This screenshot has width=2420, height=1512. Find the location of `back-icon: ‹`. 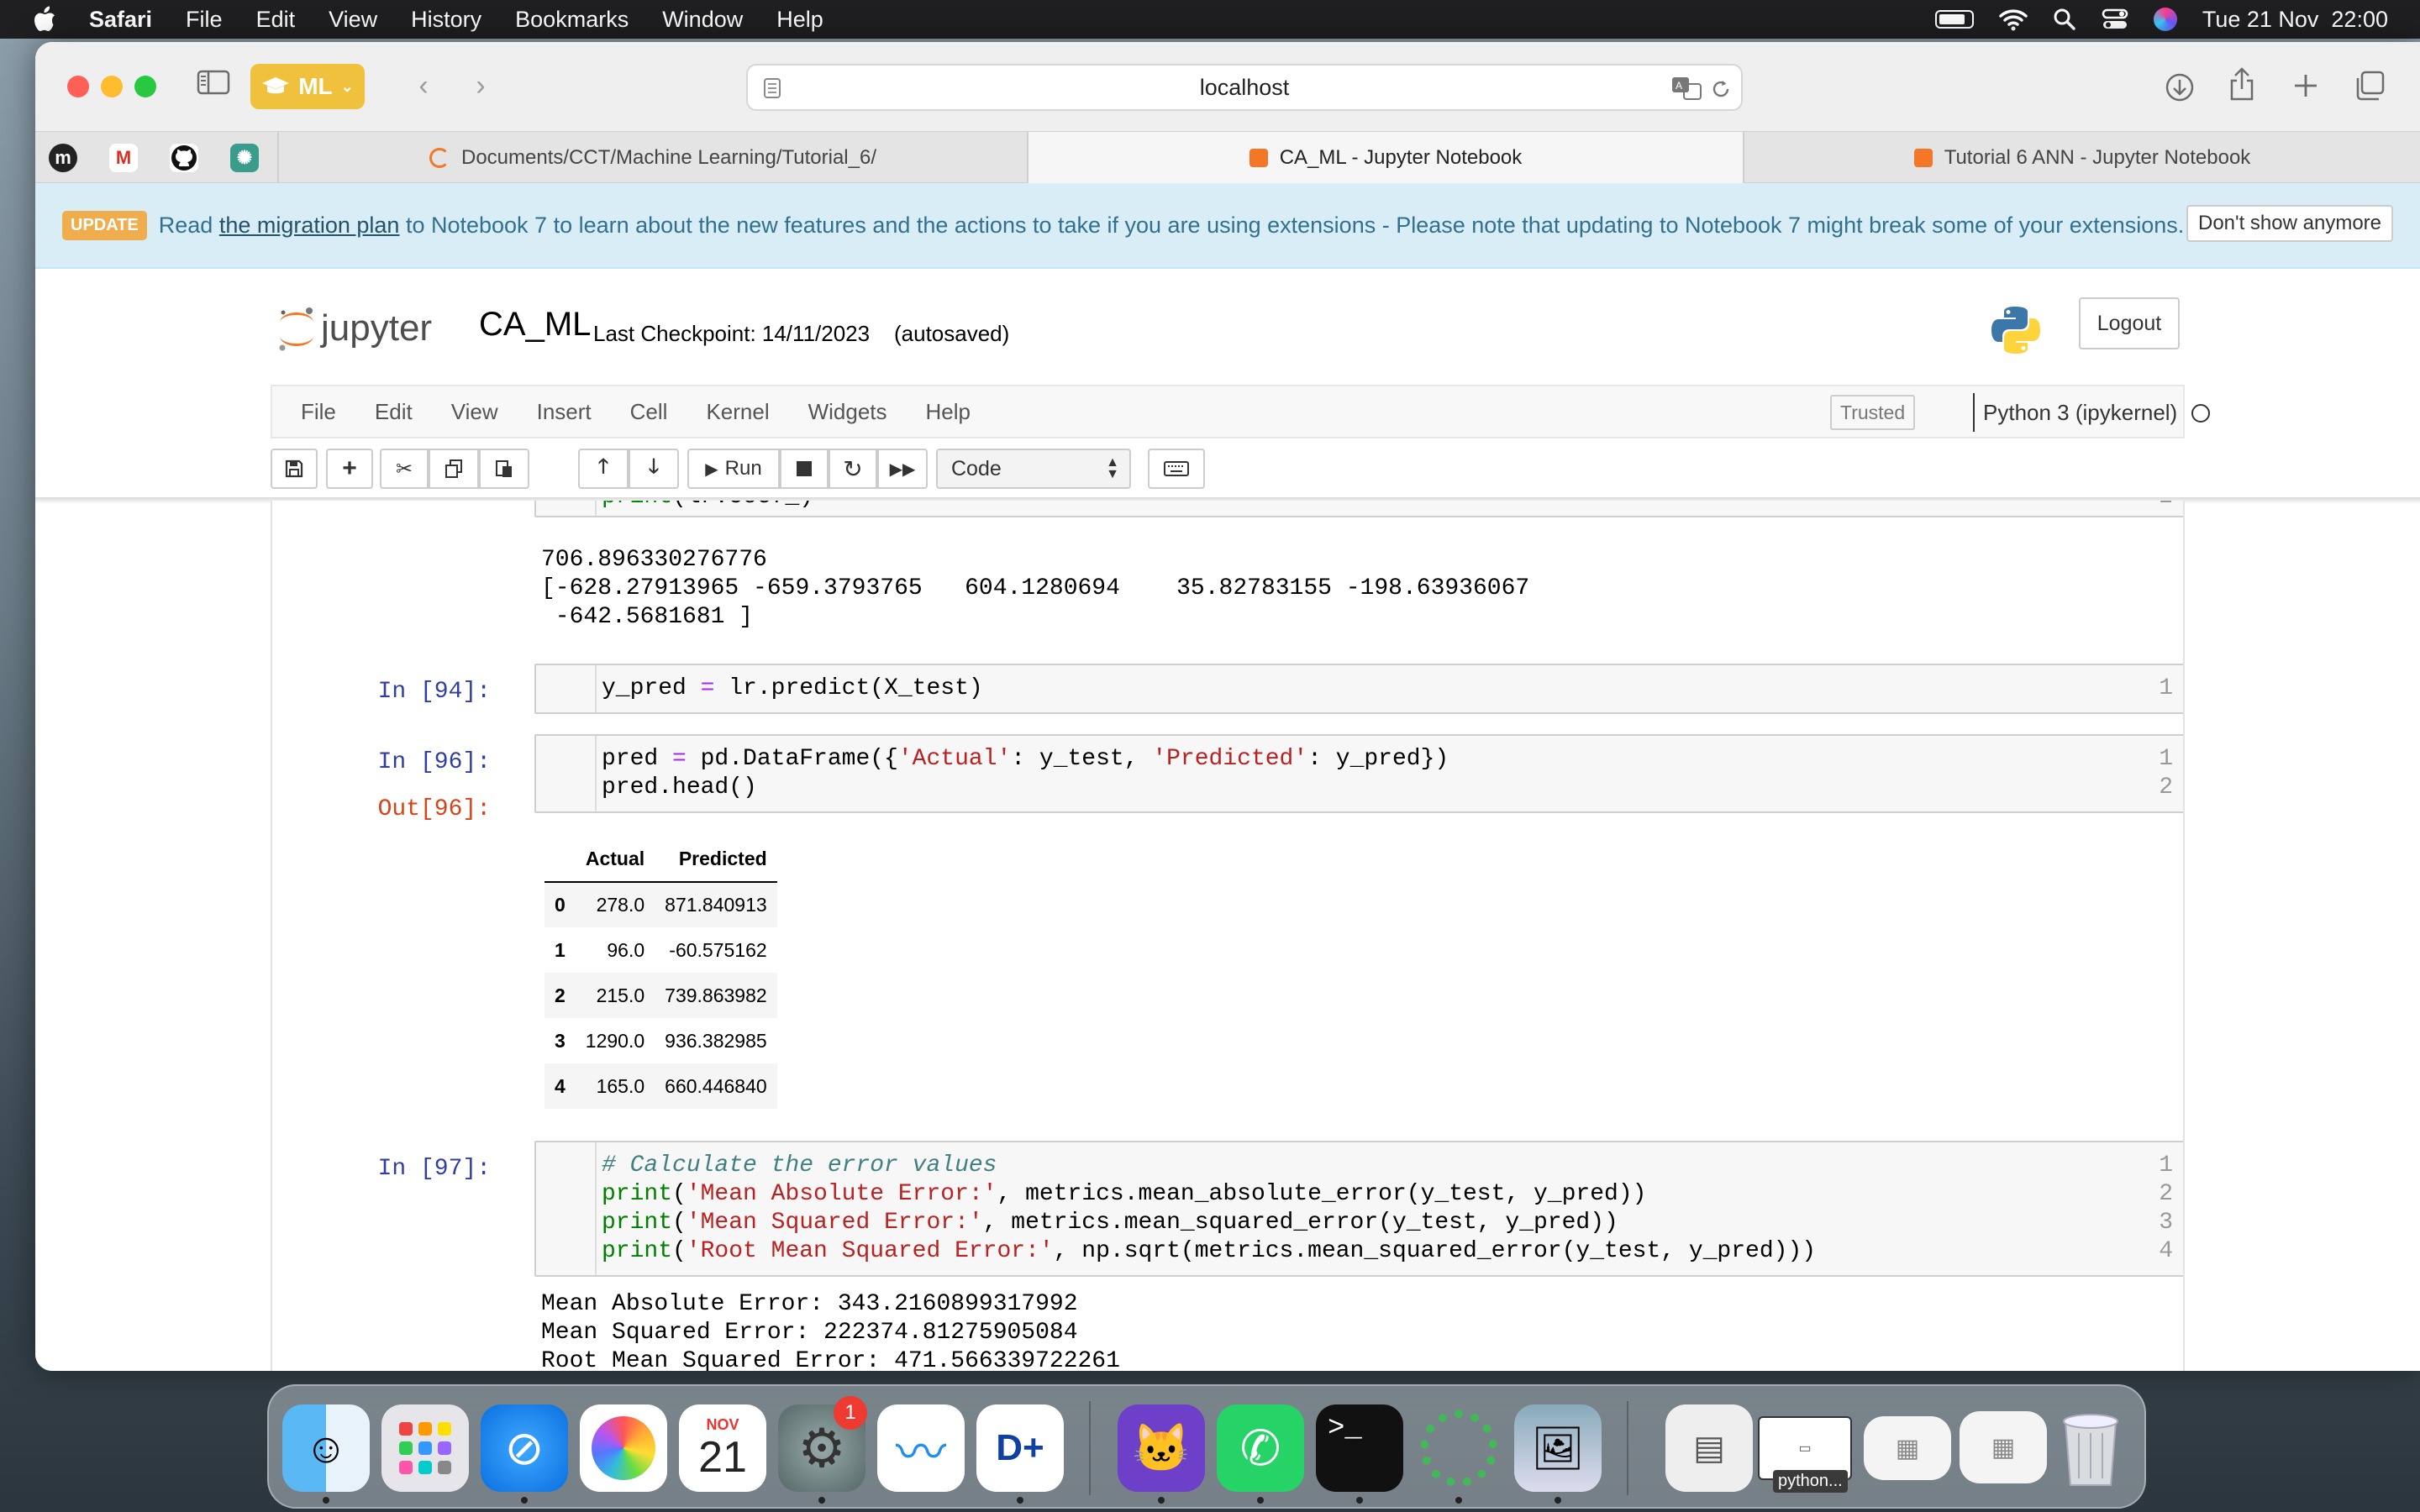

back-icon: ‹ is located at coordinates (423, 87).